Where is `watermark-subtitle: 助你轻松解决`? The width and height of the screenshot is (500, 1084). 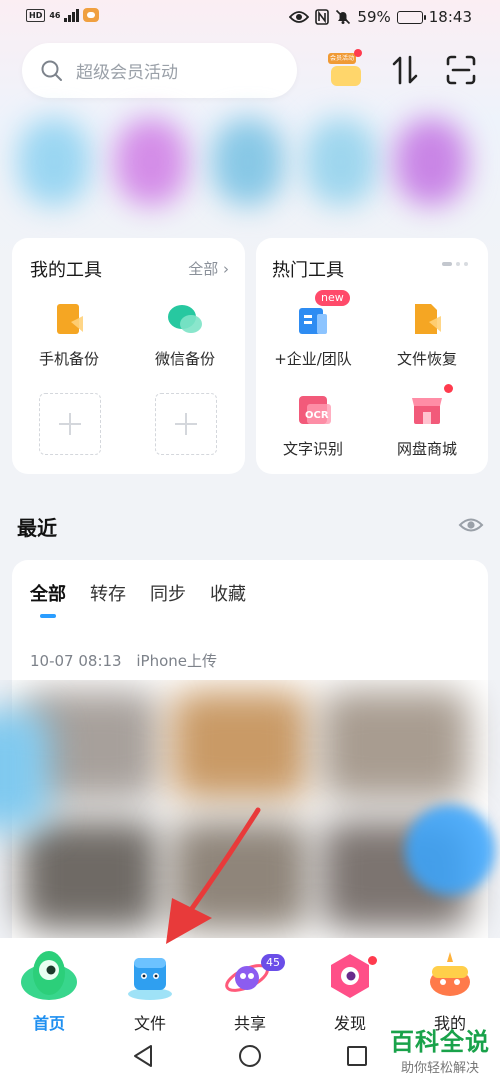 watermark-subtitle: 助你轻松解决 is located at coordinates (439, 1068).